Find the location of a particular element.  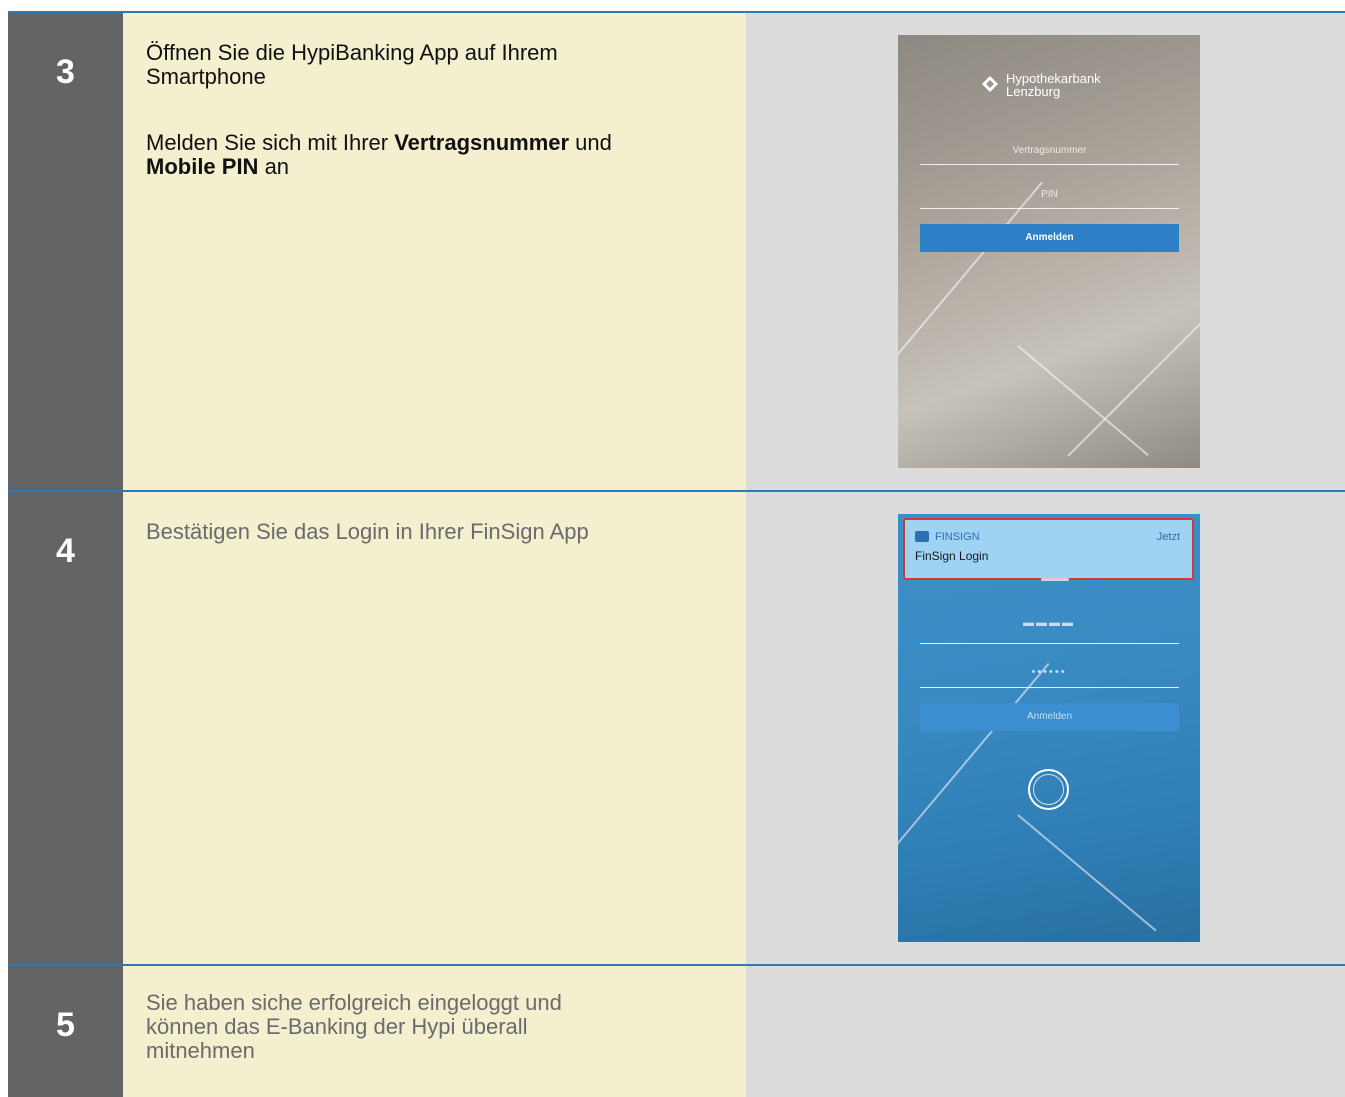

notification-app-name: FINSIGN is located at coordinates (957, 537).